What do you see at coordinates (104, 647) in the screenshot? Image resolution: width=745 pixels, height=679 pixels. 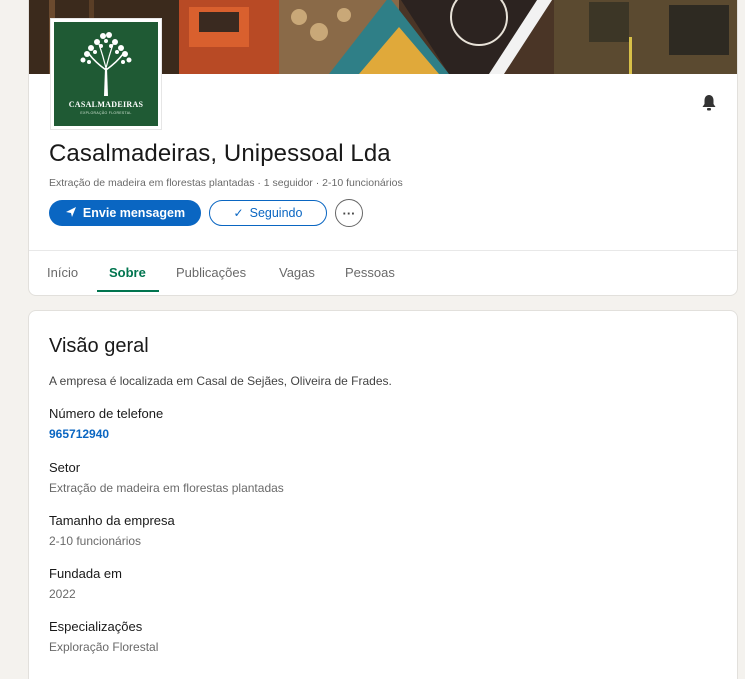 I see `specialties-value: Exploração Florestal` at bounding box center [104, 647].